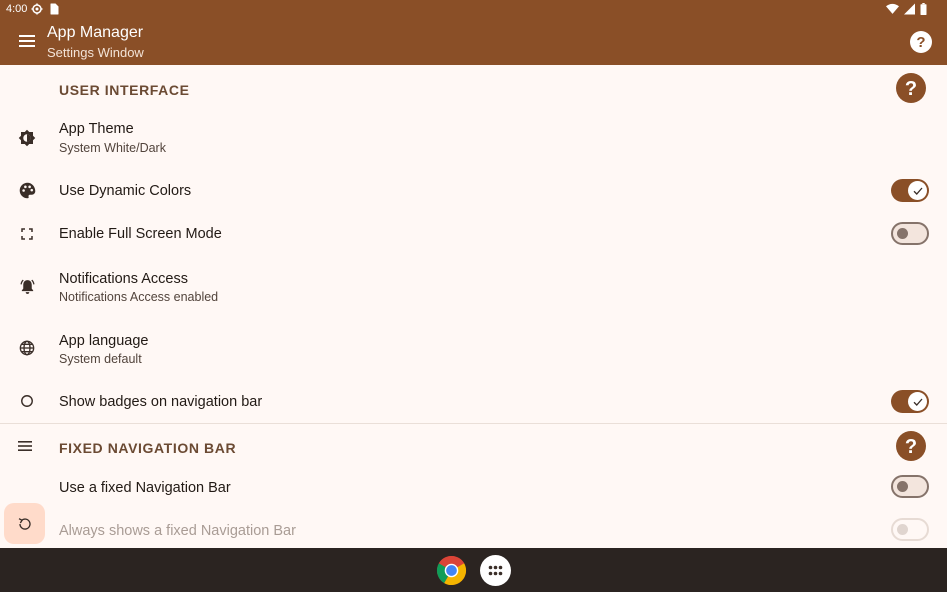 The image size is (947, 592). Describe the element at coordinates (892, 8) in the screenshot. I see `wifi-icon` at that location.